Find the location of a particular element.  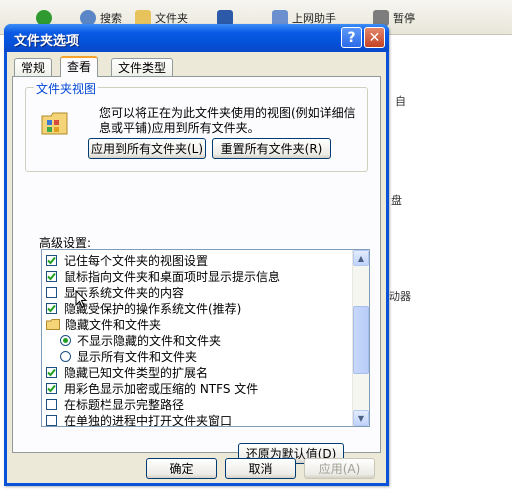

radio-selected-icon is located at coordinates (65, 340).